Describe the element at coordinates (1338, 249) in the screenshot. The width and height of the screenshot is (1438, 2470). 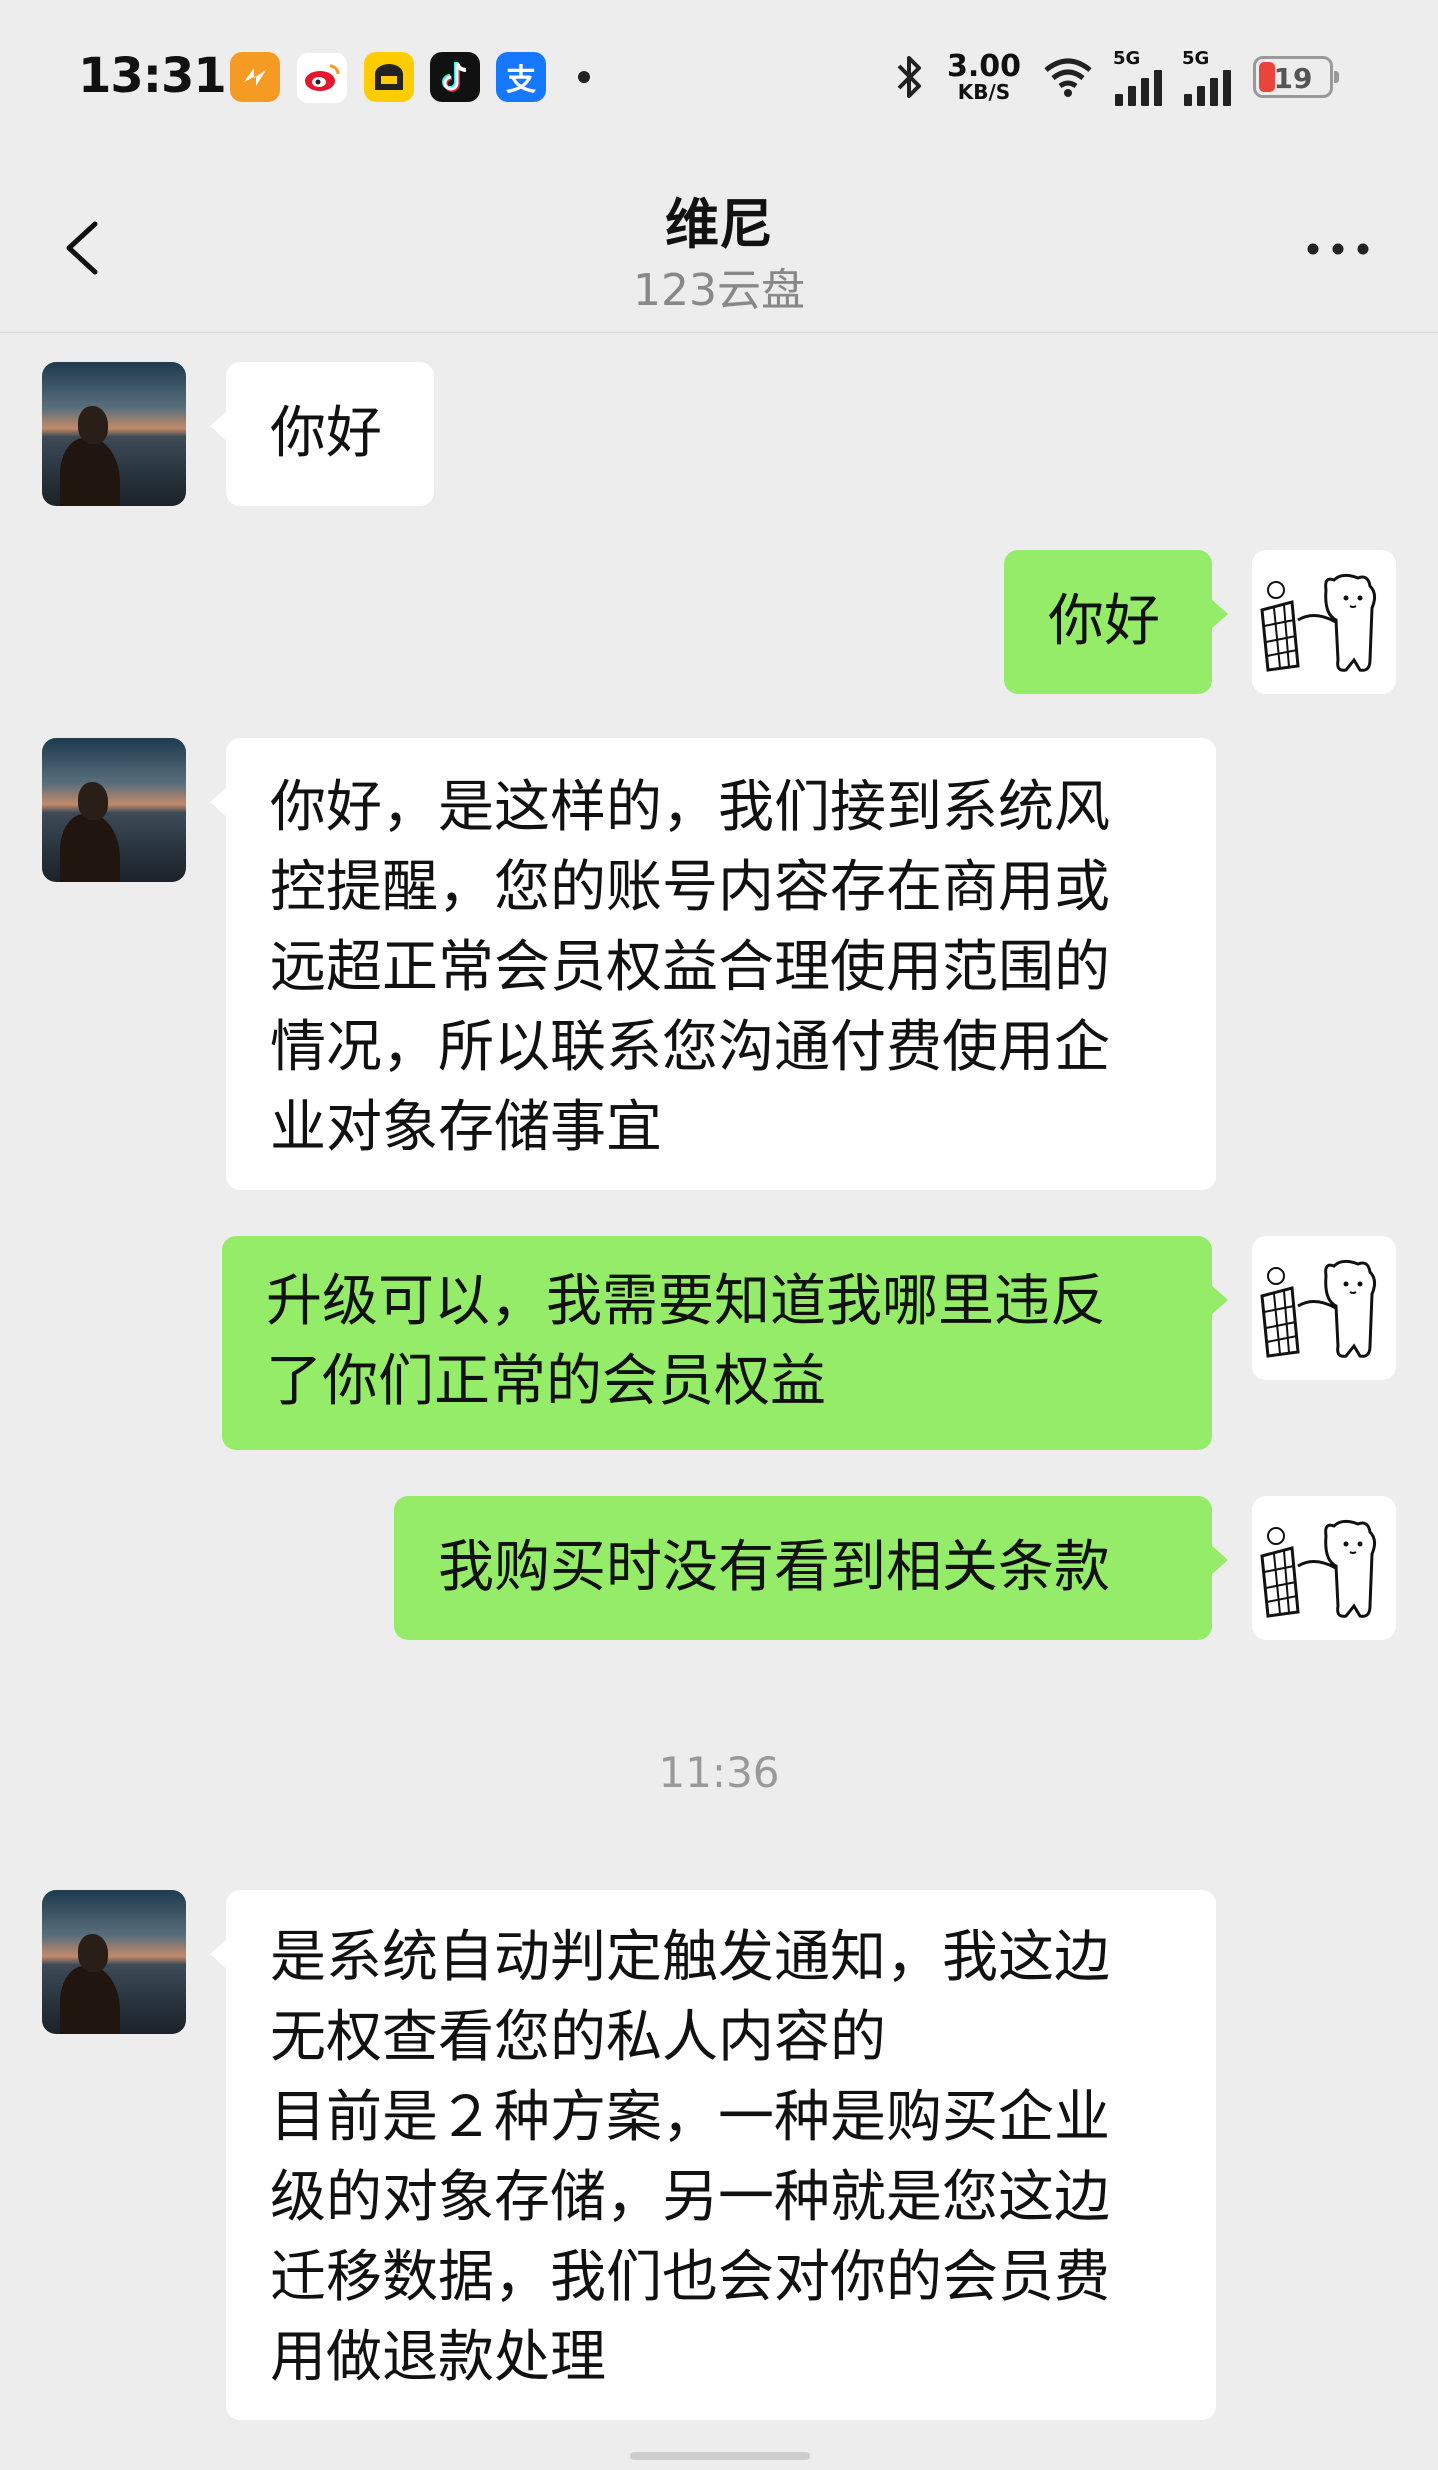
I see `more-options-icon` at that location.